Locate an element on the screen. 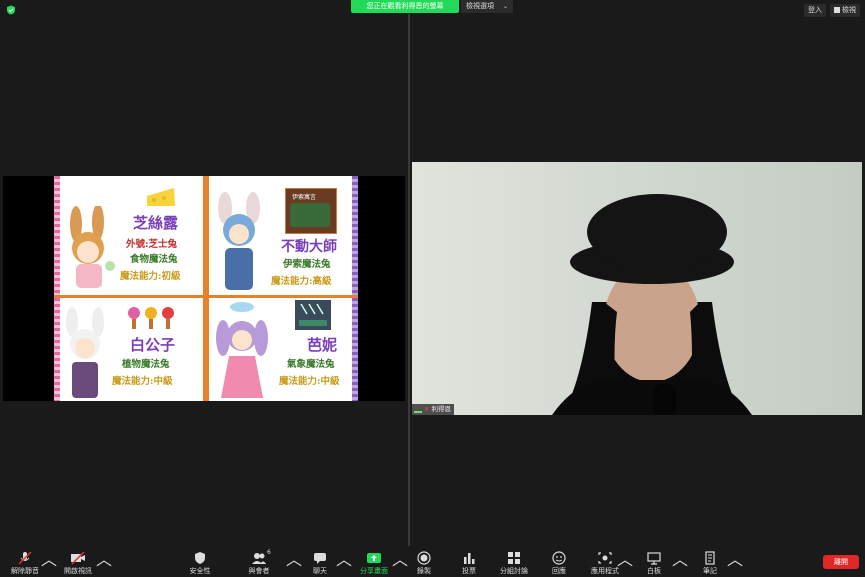  participants-count-badge: 6 is located at coordinates (269, 552).